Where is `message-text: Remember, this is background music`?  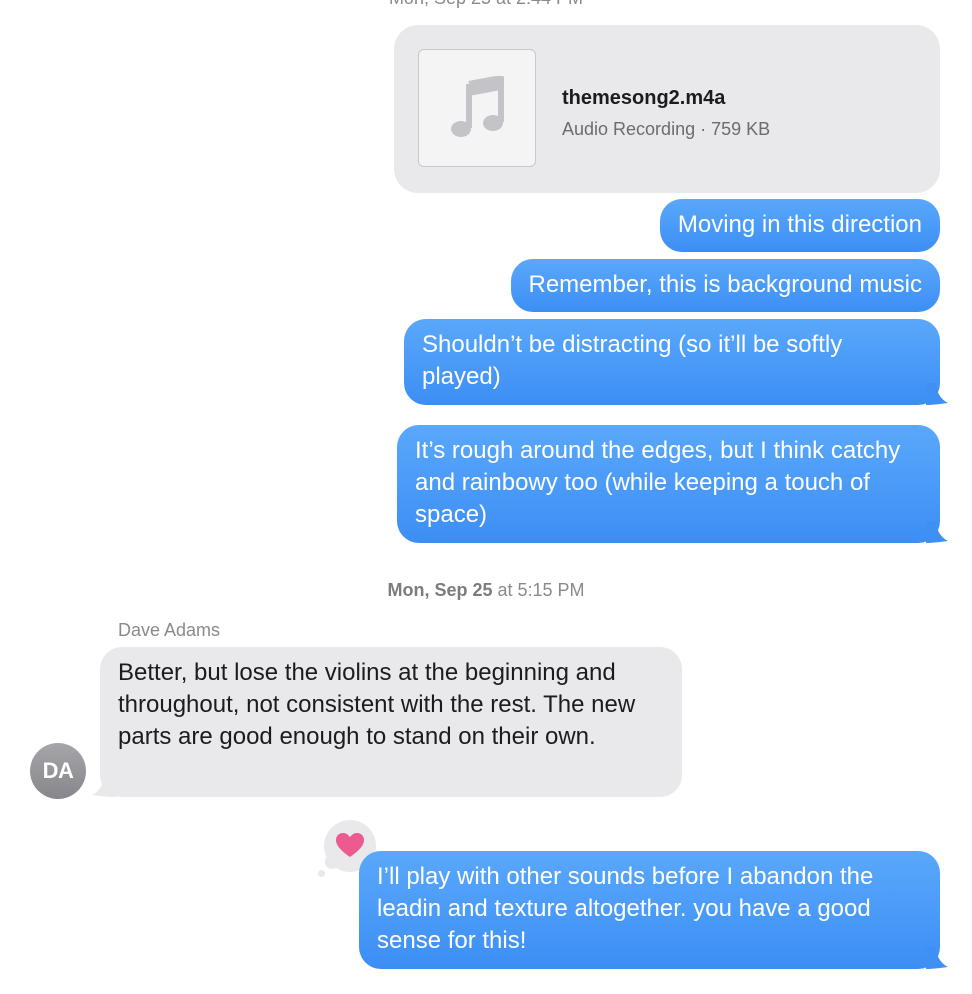
message-text: Remember, this is background music is located at coordinates (725, 284).